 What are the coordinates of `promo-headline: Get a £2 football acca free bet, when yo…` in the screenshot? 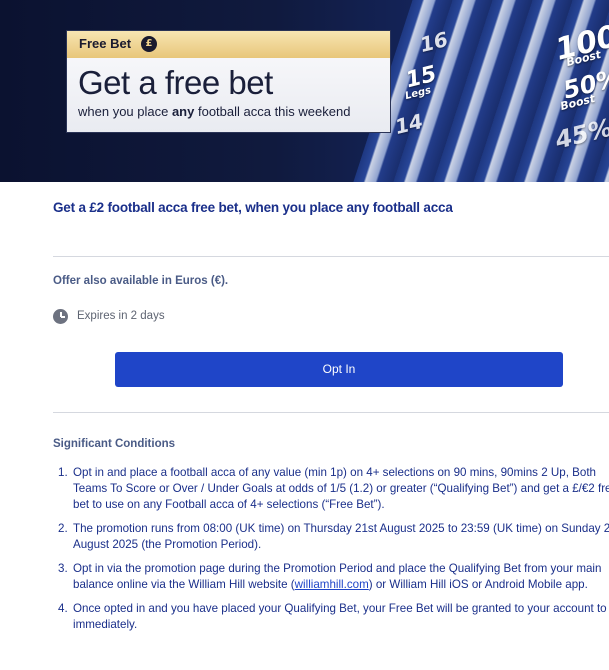 It's located at (253, 207).